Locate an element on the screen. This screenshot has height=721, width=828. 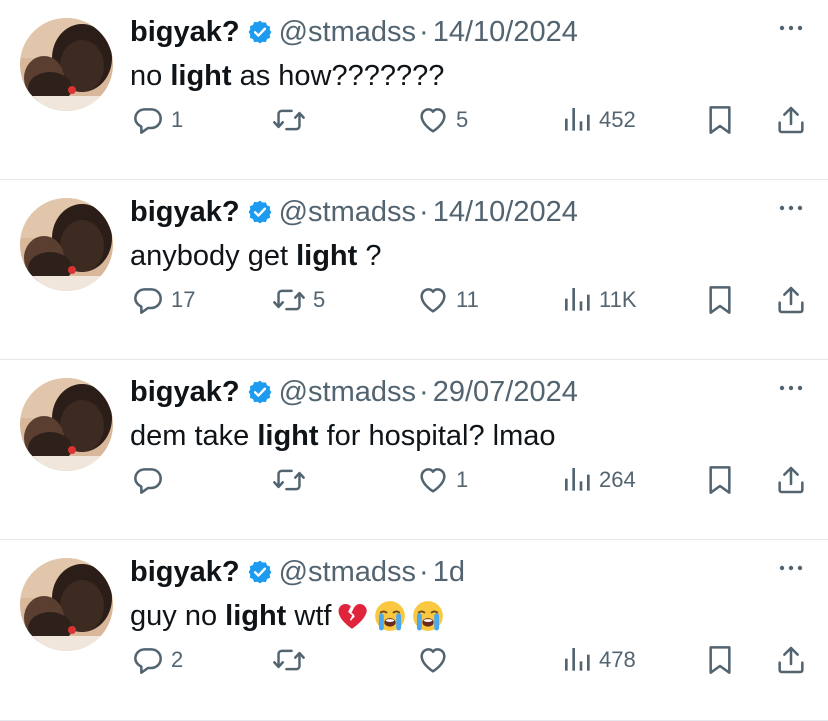
timestamp: 1d is located at coordinates (449, 572).